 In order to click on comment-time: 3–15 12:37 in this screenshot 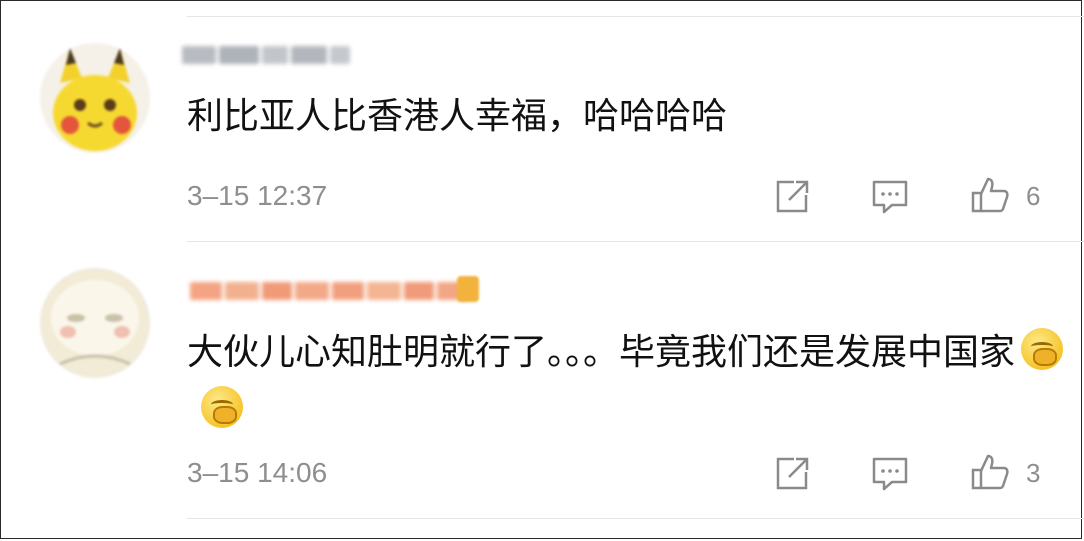, I will do `click(257, 195)`.